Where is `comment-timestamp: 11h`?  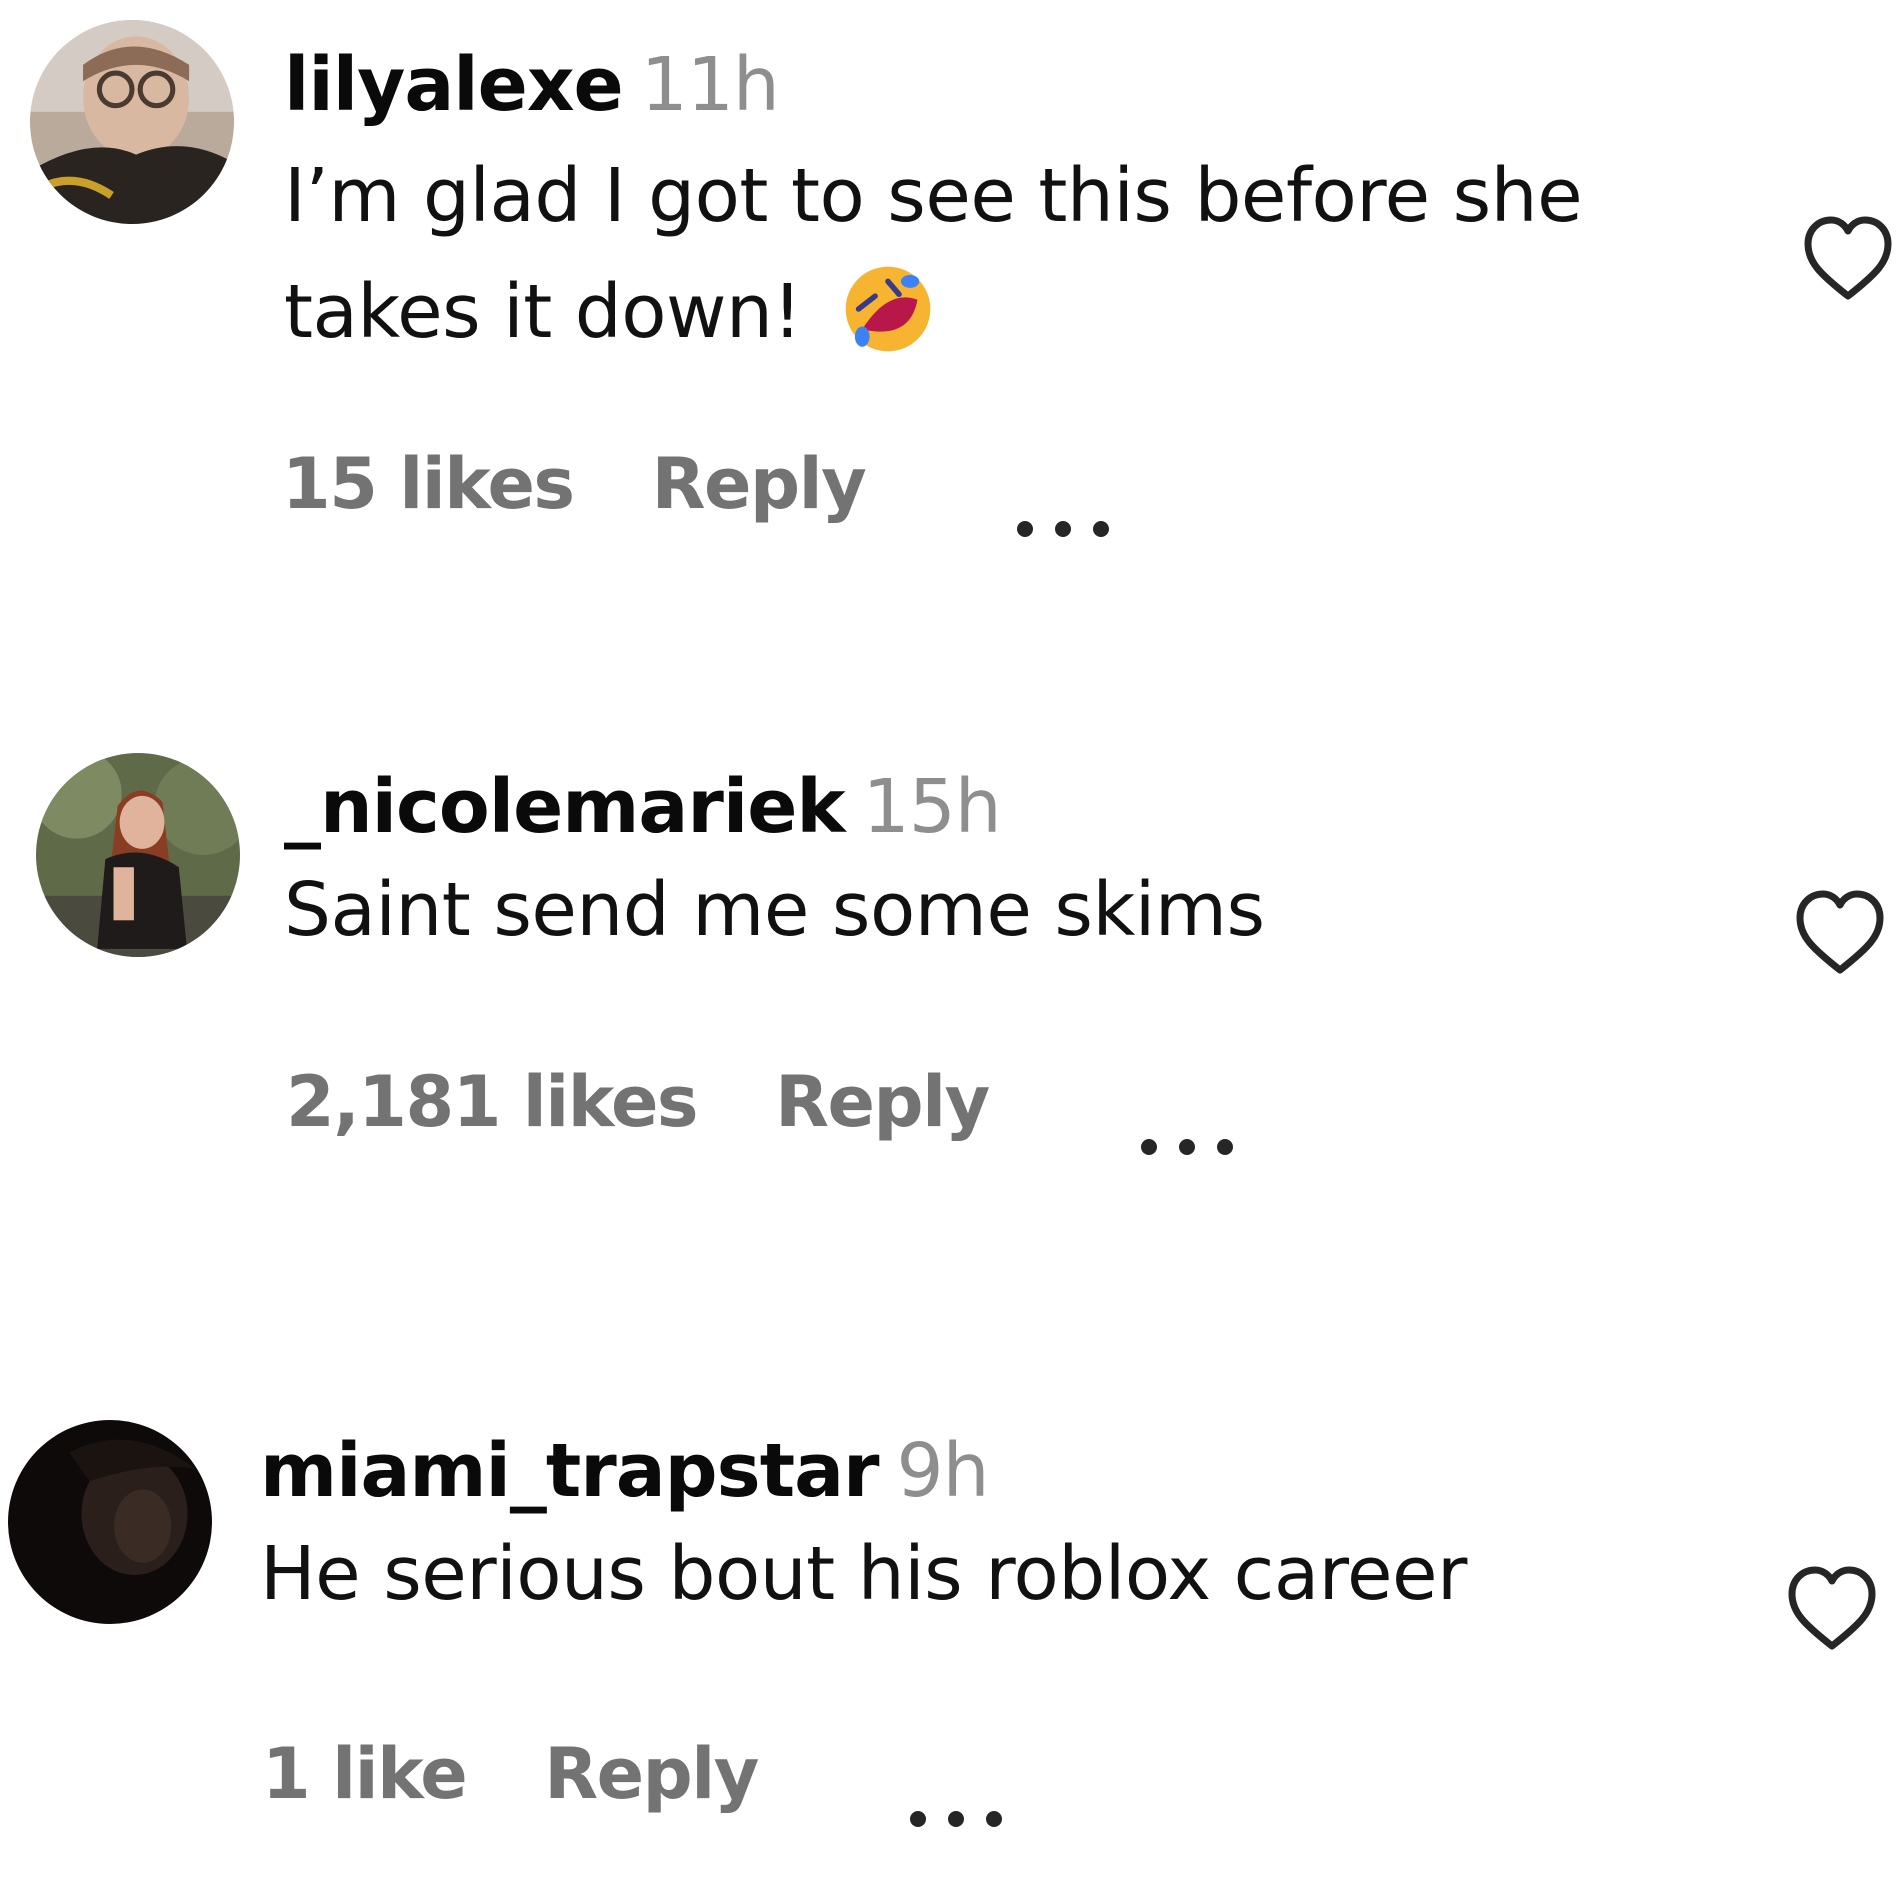 comment-timestamp: 11h is located at coordinates (710, 85).